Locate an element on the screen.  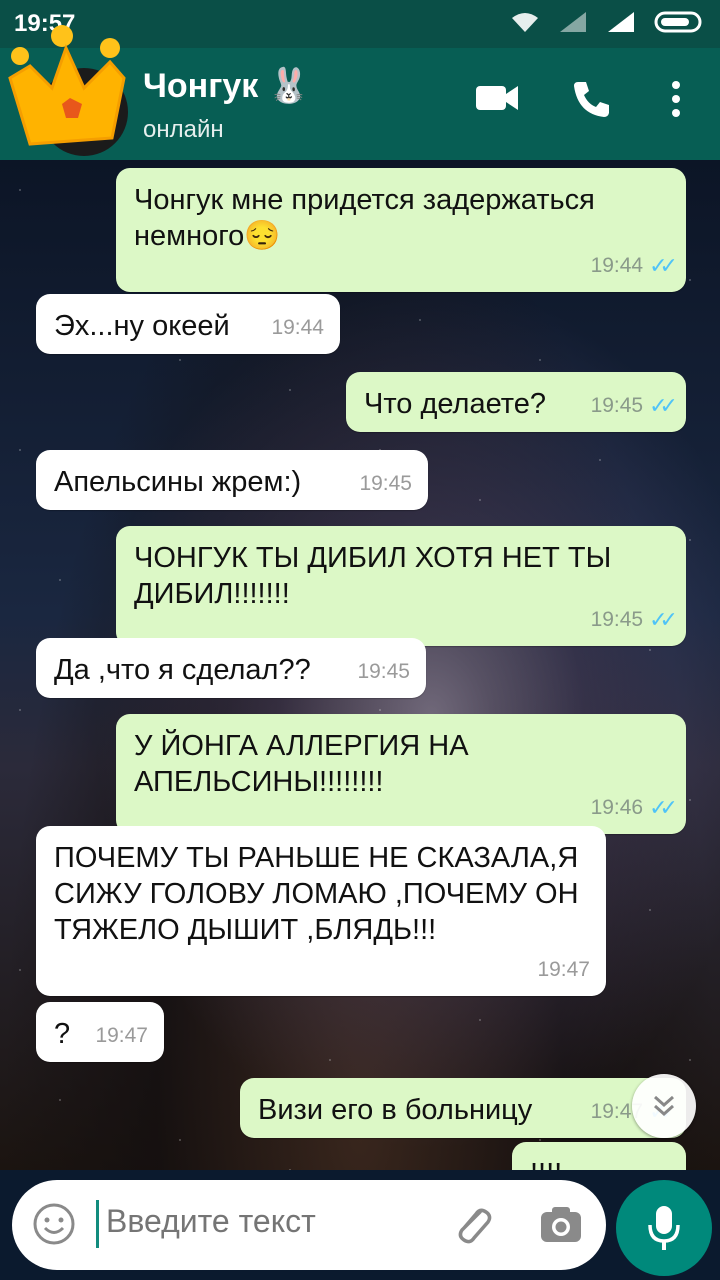
message-meta: 19:44 ✓✓ is located at coordinates (634, 266).